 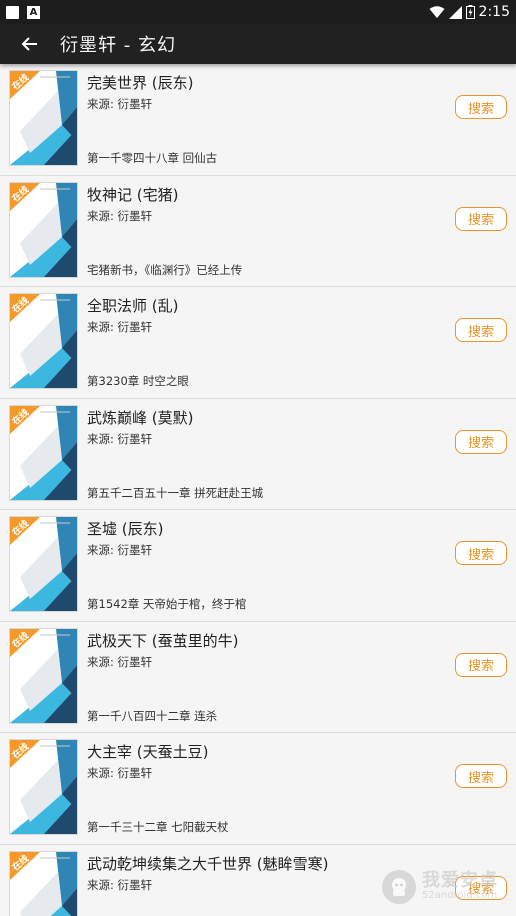 What do you see at coordinates (158, 827) in the screenshot?
I see `book-latest-chapter: 第一千三十二章 七阳截天杖` at bounding box center [158, 827].